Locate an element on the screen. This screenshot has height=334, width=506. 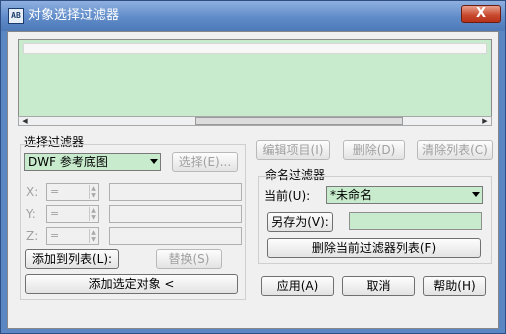
delete-button: 删除(D) is located at coordinates (374, 150).